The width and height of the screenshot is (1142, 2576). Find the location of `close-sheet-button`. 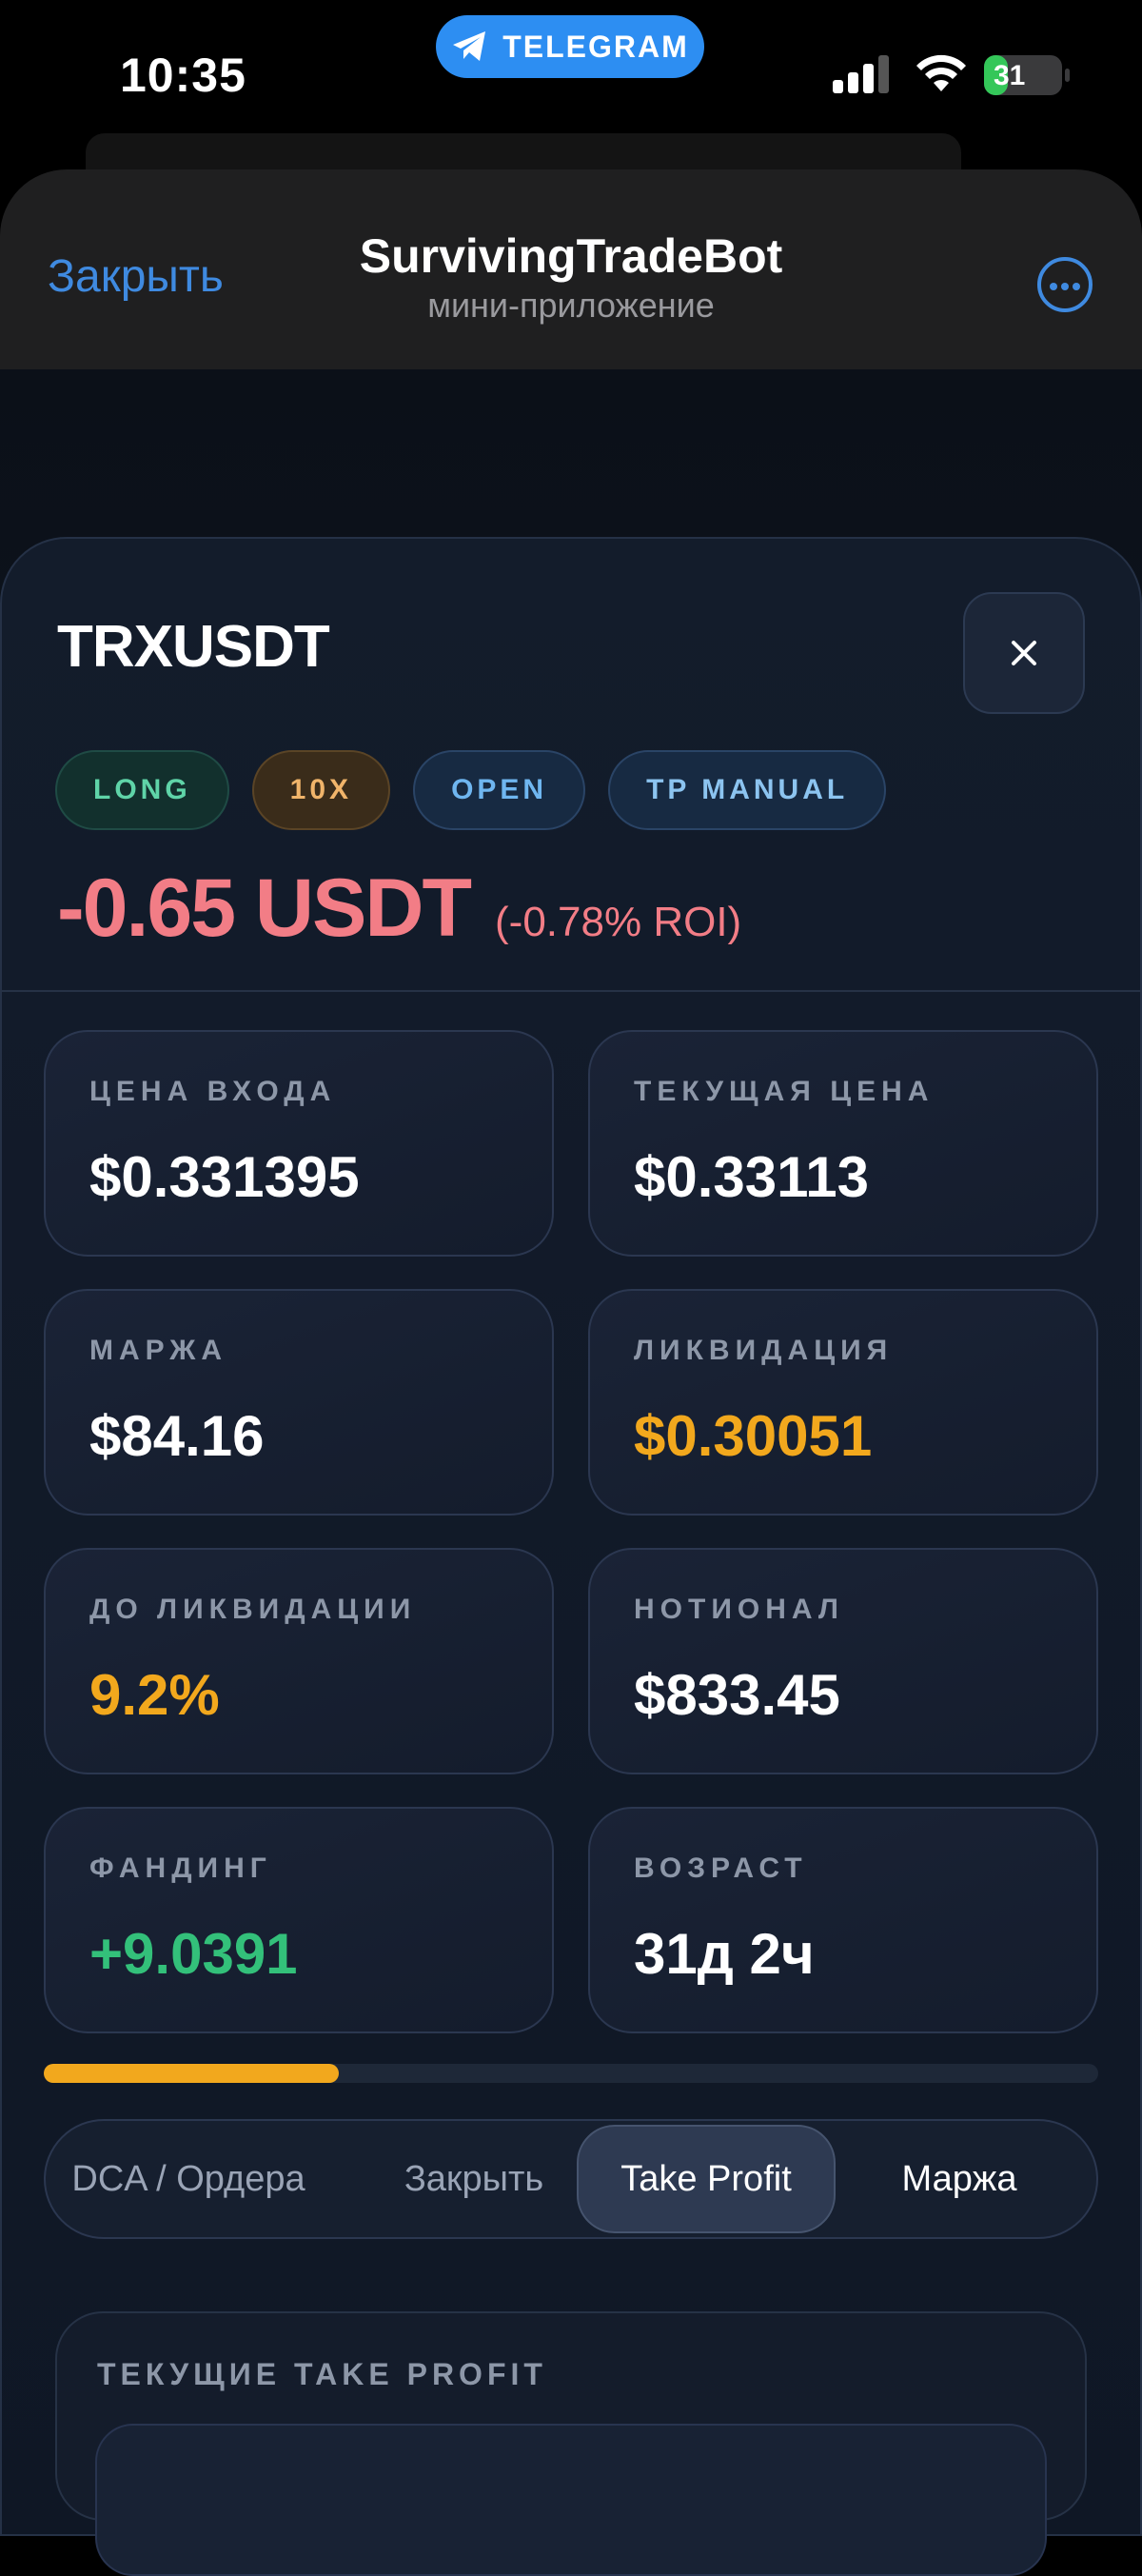

close-sheet-button is located at coordinates (1024, 653).